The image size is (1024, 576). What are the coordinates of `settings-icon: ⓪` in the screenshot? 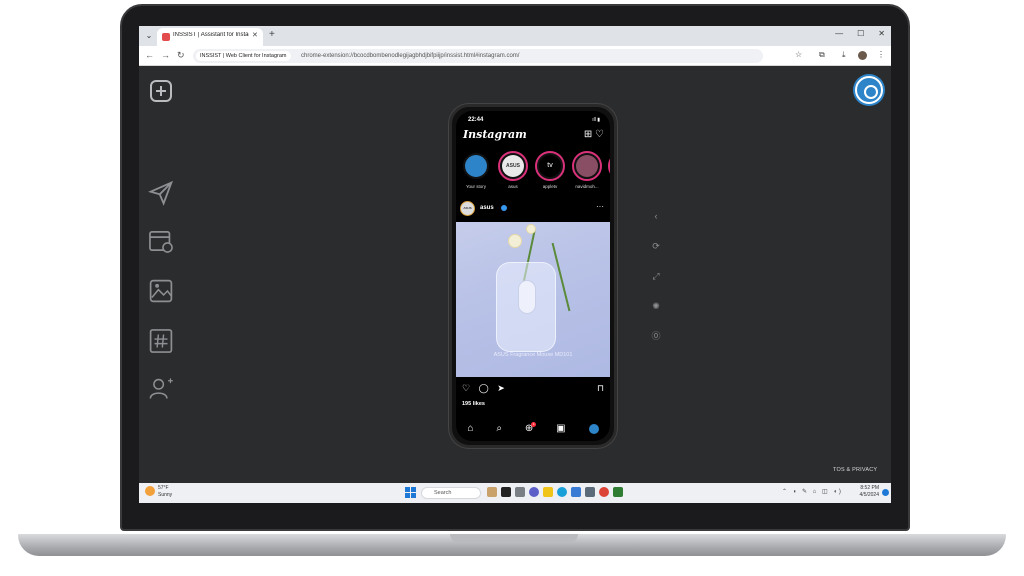 It's located at (656, 336).